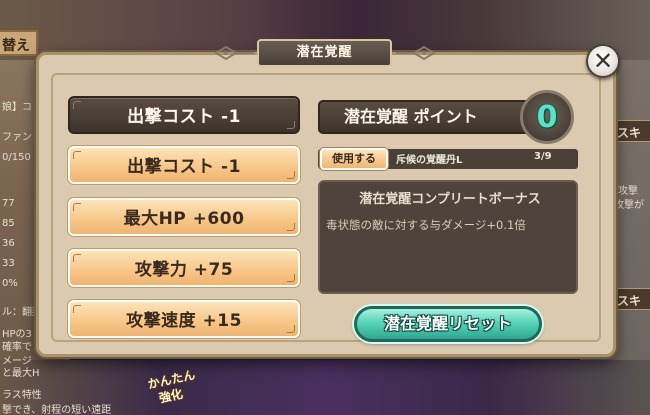 This screenshot has height=415, width=650. Describe the element at coordinates (8, 263) in the screenshot. I see `background-text: 33` at that location.